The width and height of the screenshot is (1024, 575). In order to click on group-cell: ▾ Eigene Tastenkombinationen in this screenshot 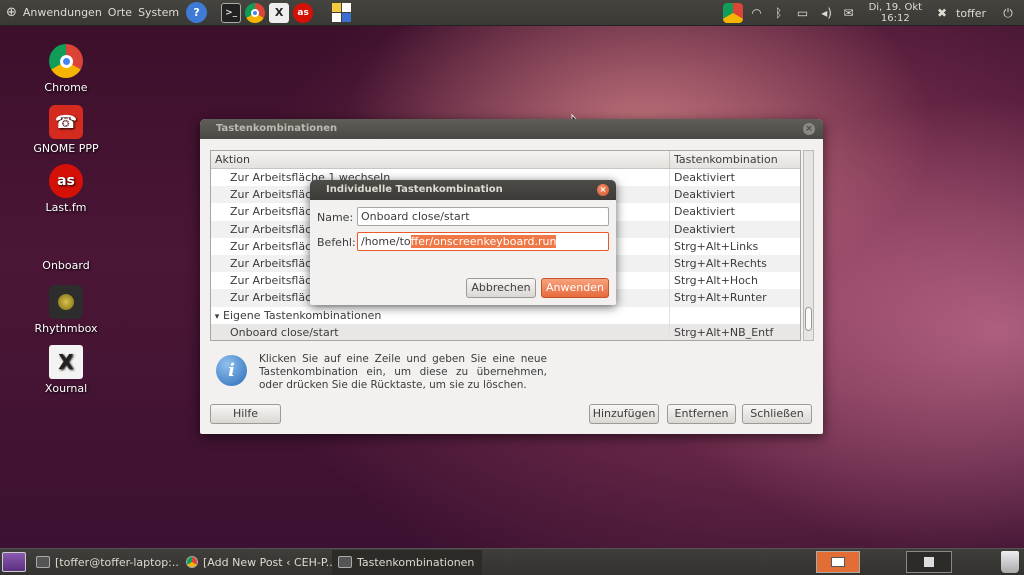, I will do `click(440, 315)`.